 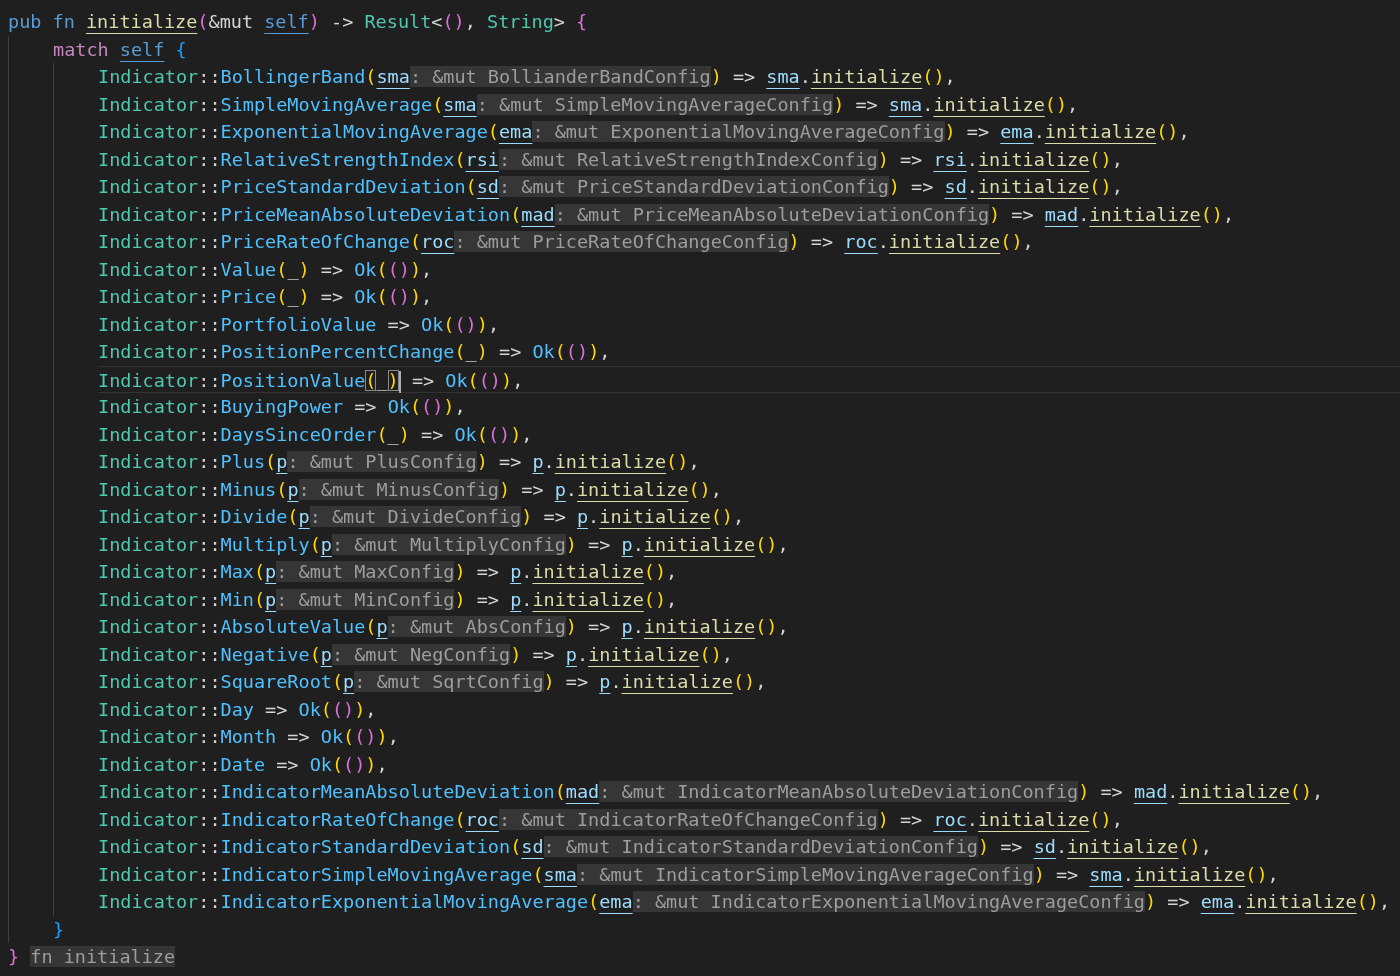 I want to click on variable-name: mad, so click(x=538, y=214).